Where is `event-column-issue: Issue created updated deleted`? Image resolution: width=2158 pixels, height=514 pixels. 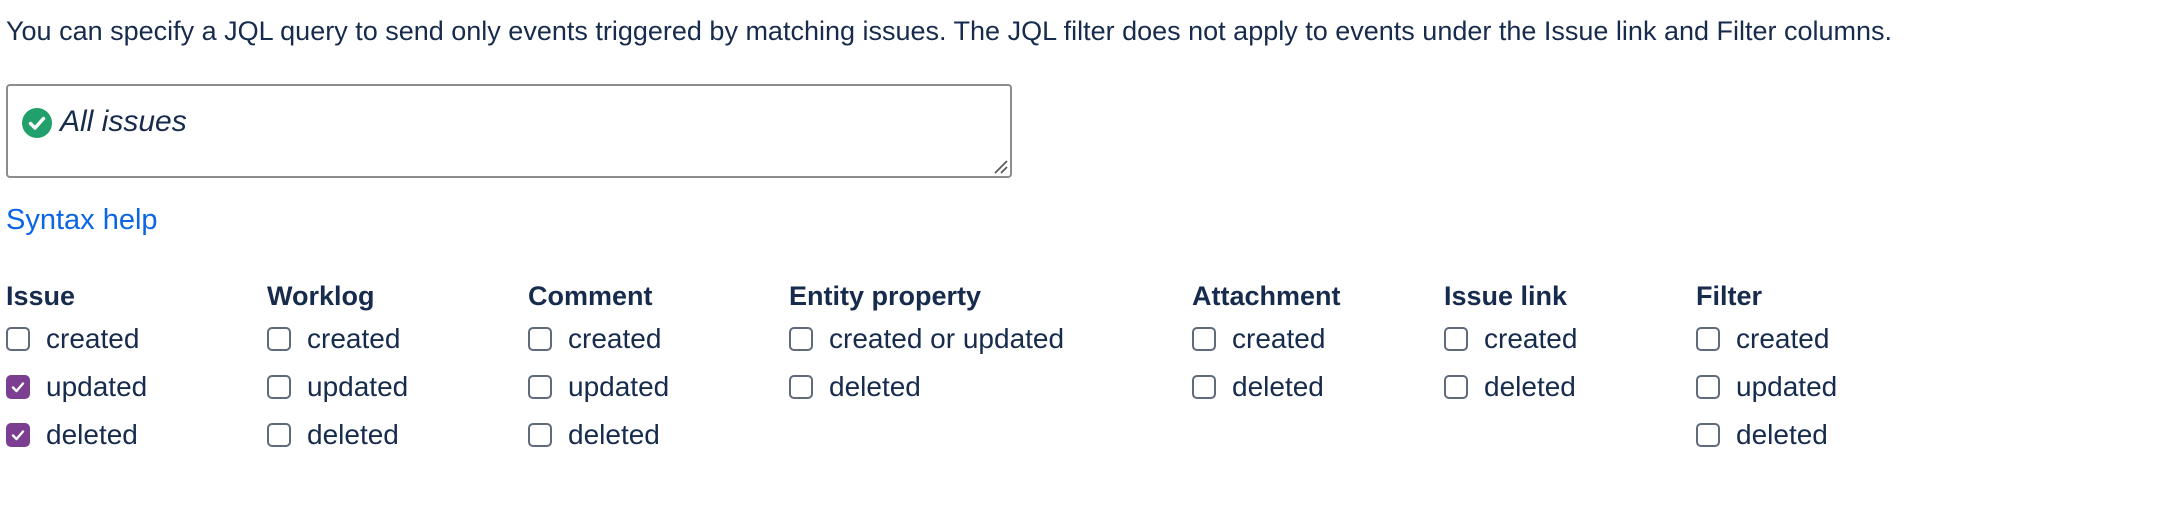 event-column-issue: Issue created updated deleted is located at coordinates (76, 369).